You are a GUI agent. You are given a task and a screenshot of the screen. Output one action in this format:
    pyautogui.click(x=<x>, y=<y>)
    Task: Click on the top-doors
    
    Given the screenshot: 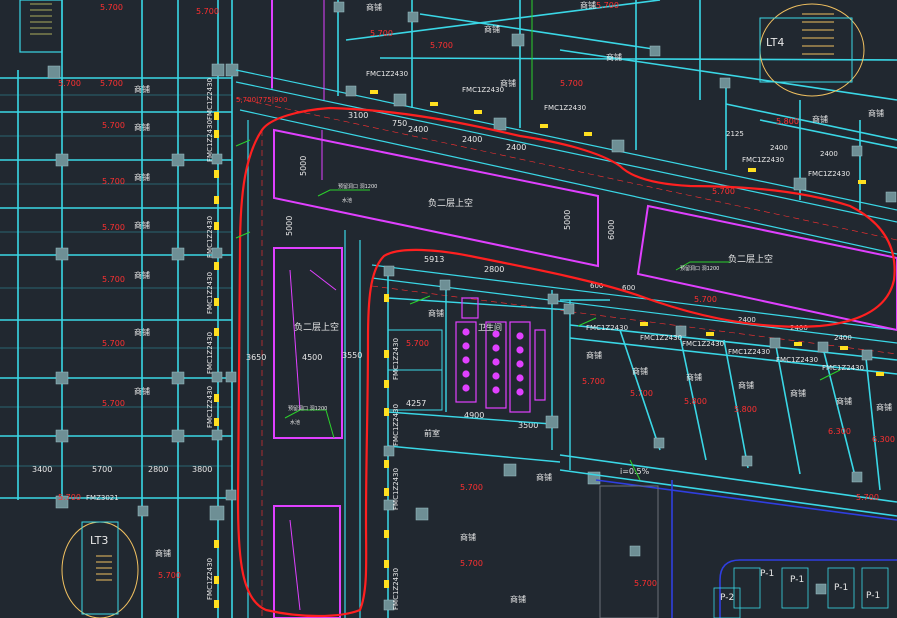 What is the action you would take?
    pyautogui.click(x=618, y=137)
    